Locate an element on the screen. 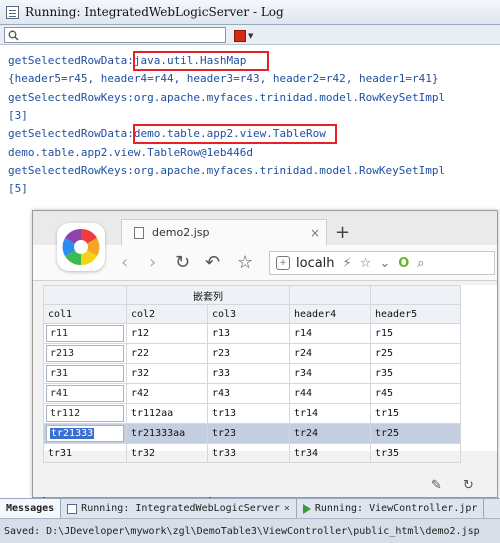 The height and width of the screenshot is (543, 500). log-window-title: Running: IntegratedWebLogicServer - Log is located at coordinates (154, 12).